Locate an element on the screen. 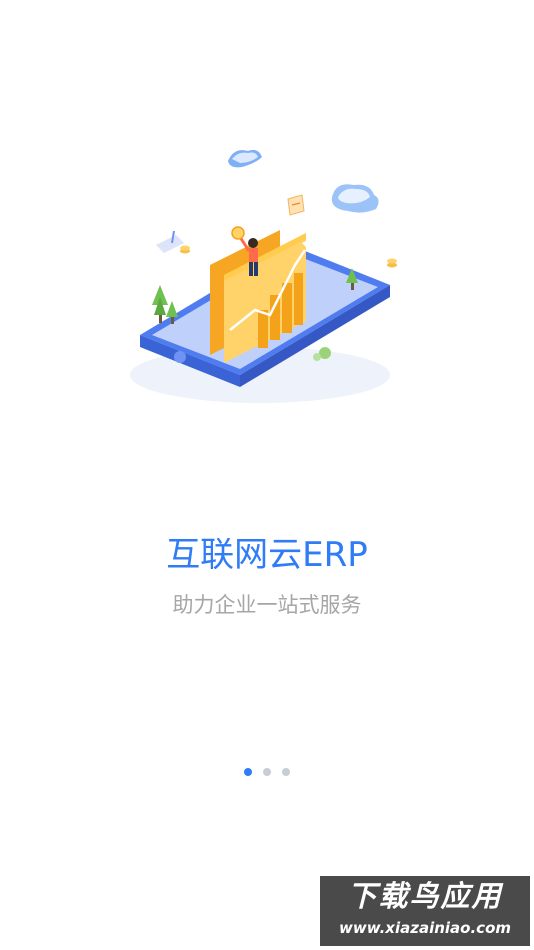  page-subtitle: 助力企业一站式服务 is located at coordinates (267, 605).